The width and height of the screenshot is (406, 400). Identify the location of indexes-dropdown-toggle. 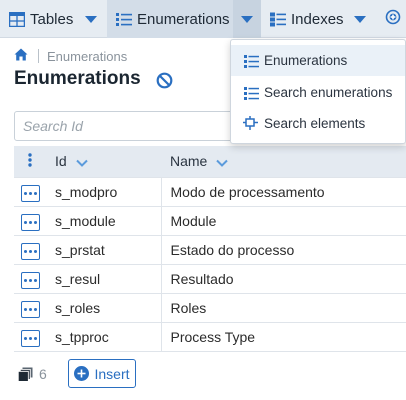
(360, 19).